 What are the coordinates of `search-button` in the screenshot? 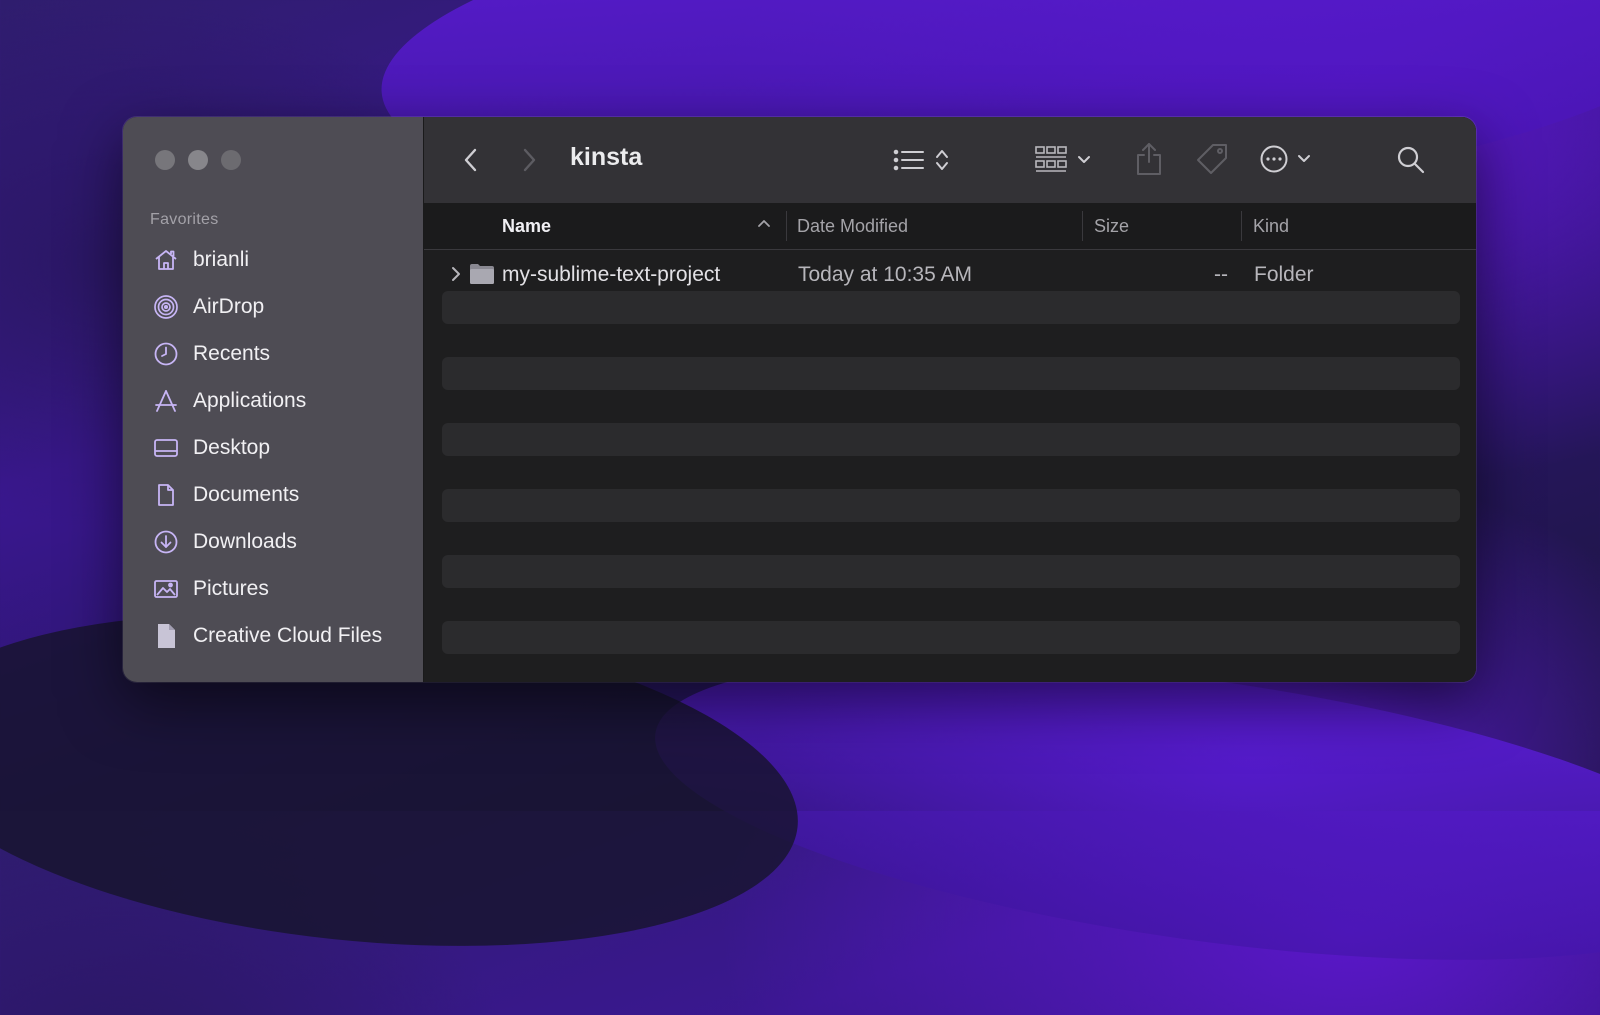 It's located at (1411, 160).